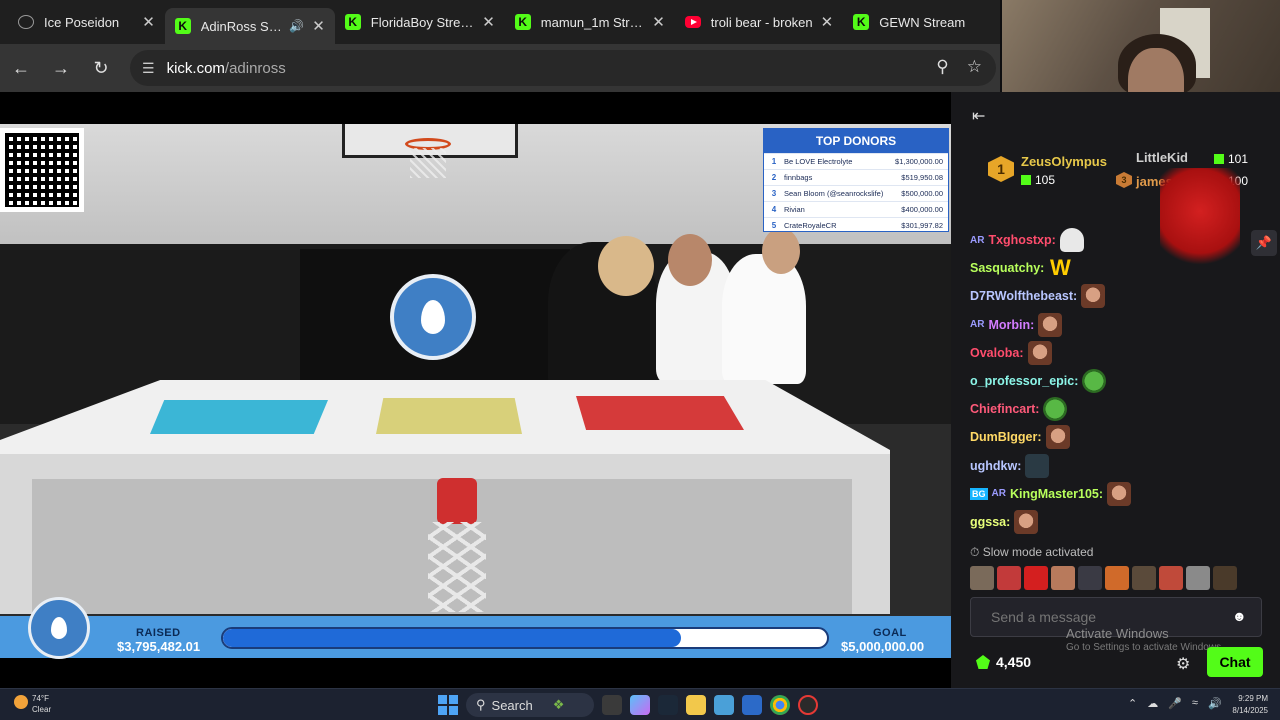  I want to click on back-arrow-icon: ←, so click(21, 68).